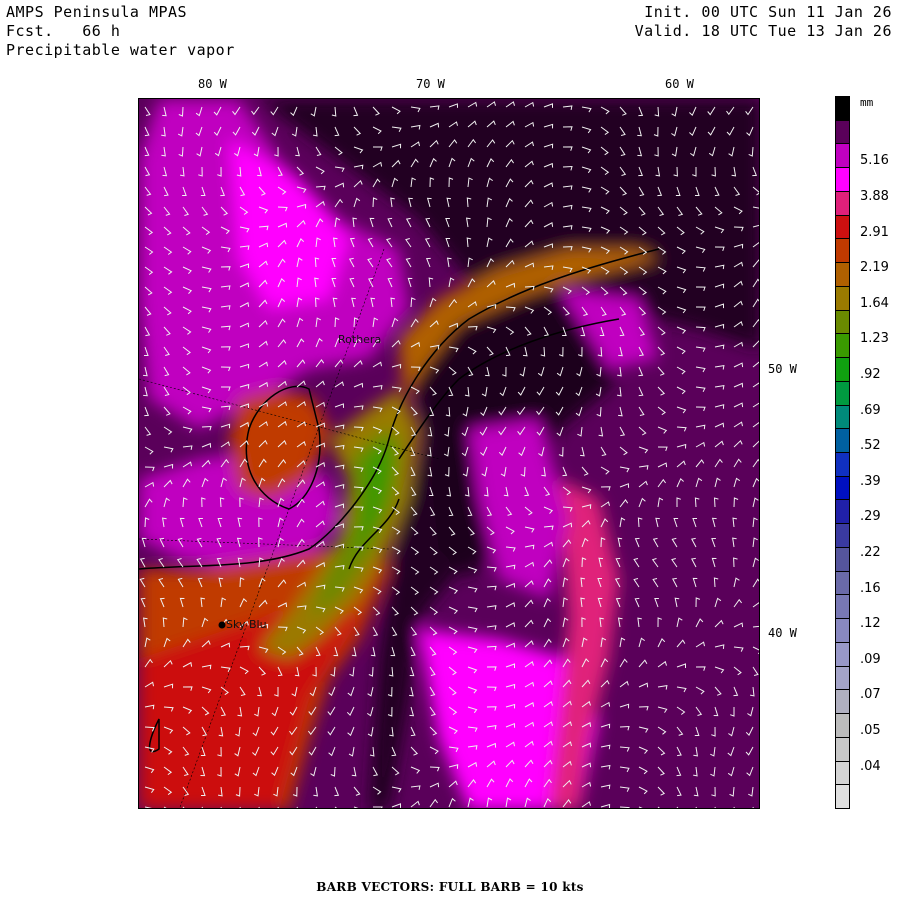 The width and height of the screenshot is (900, 900). I want to click on station-label-sky-blu: Sky Blu, so click(246, 624).